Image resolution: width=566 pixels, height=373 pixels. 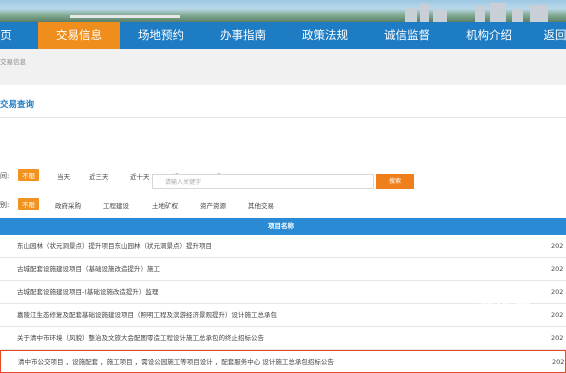 I want to click on nav-item-home: 页, so click(x=13, y=35).